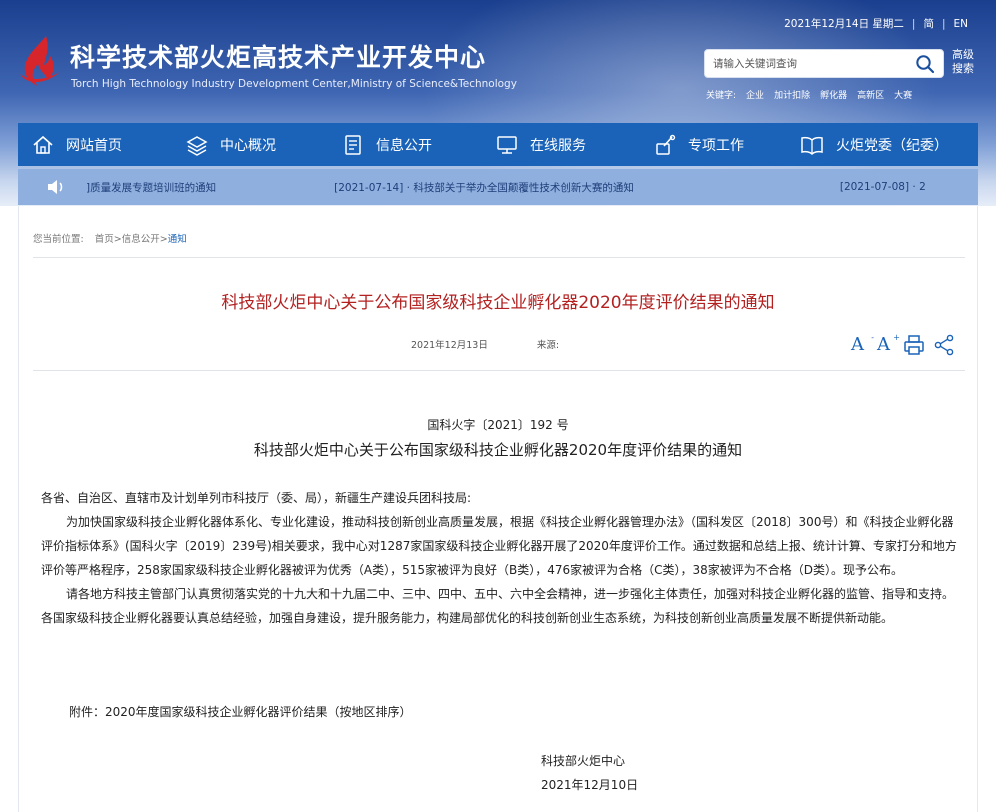 The width and height of the screenshot is (996, 812). Describe the element at coordinates (240, 711) in the screenshot. I see `attachment-link: 附件：2020年度国家级科技企业孵化器评价结果（按地区排序）` at that location.